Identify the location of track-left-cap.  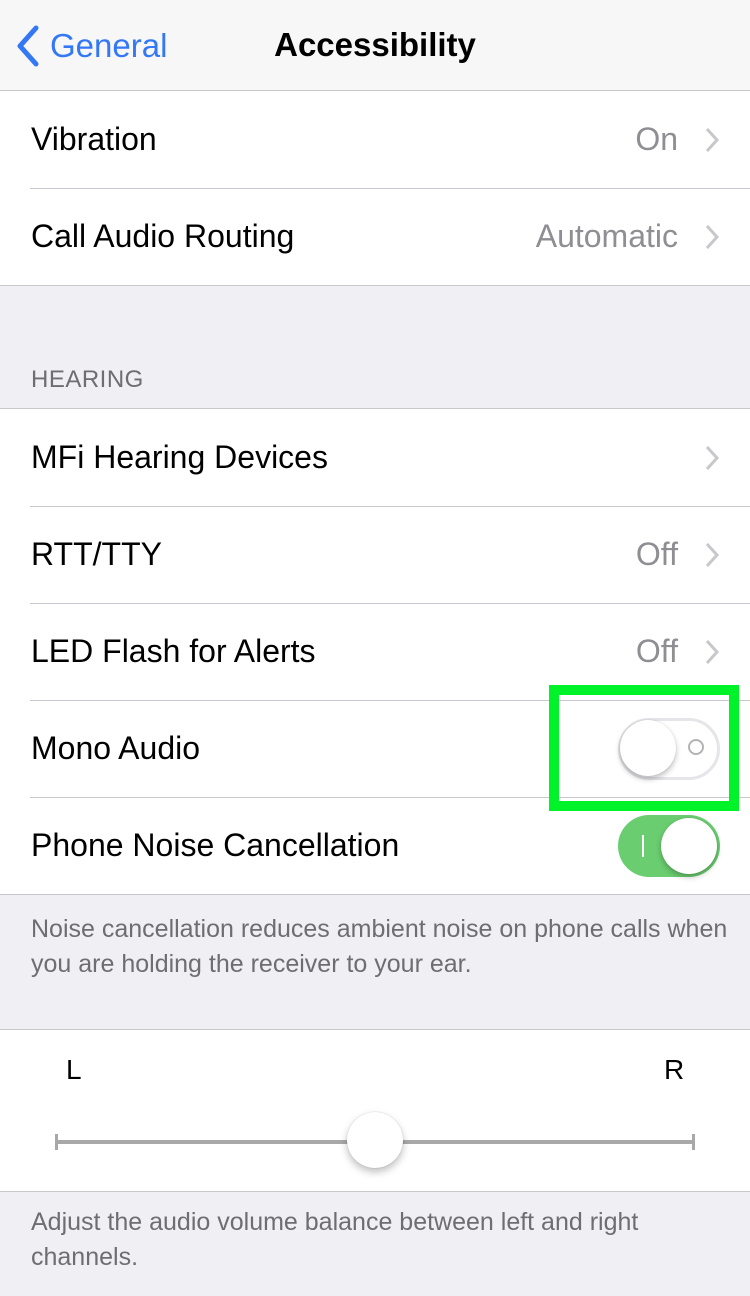
(56, 1142).